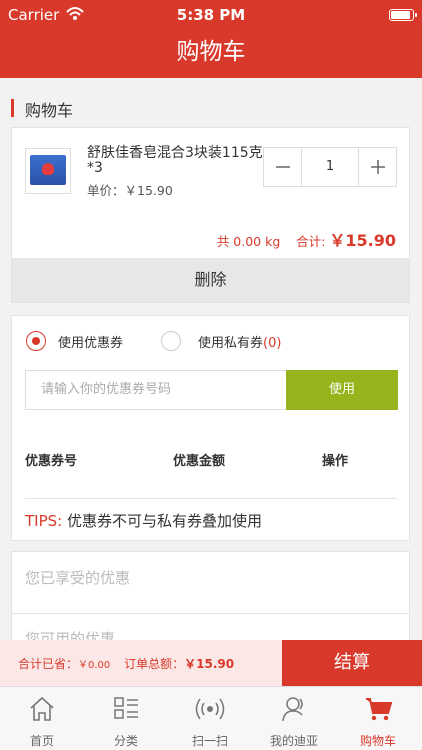 The width and height of the screenshot is (422, 750). I want to click on saved-value: ￥0.00, so click(94, 665).